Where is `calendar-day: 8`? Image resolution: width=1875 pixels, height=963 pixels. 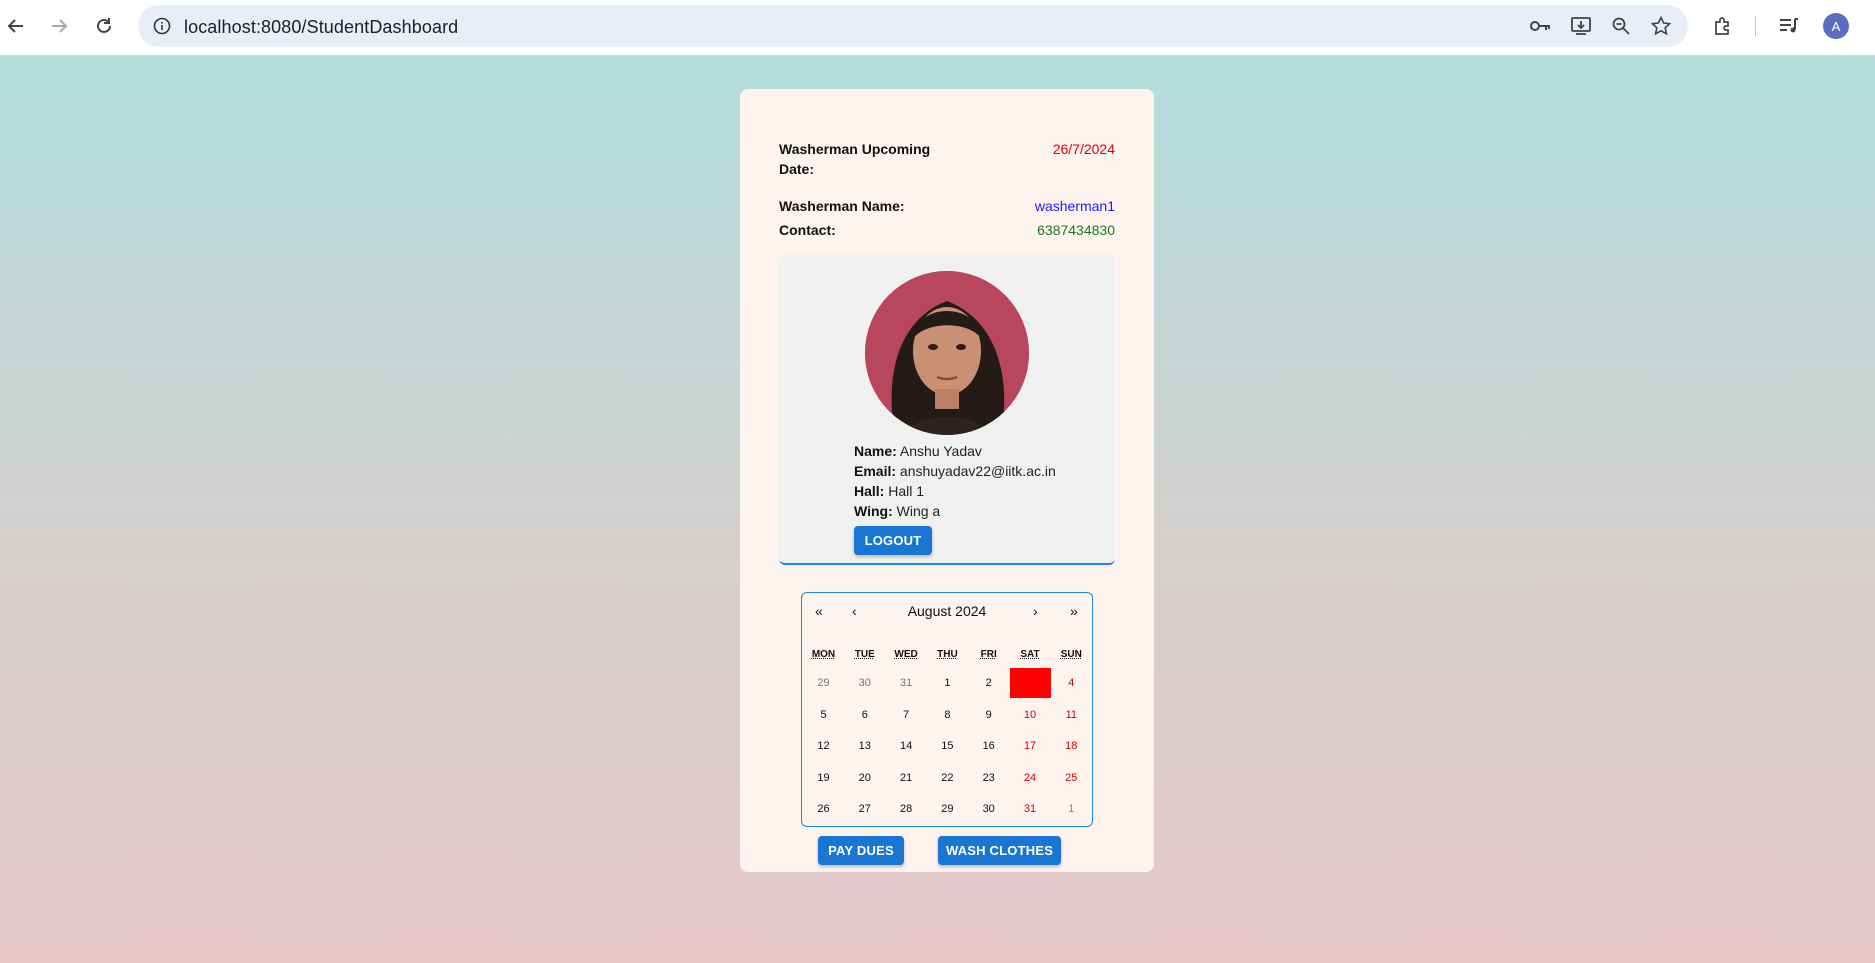 calendar-day: 8 is located at coordinates (947, 715).